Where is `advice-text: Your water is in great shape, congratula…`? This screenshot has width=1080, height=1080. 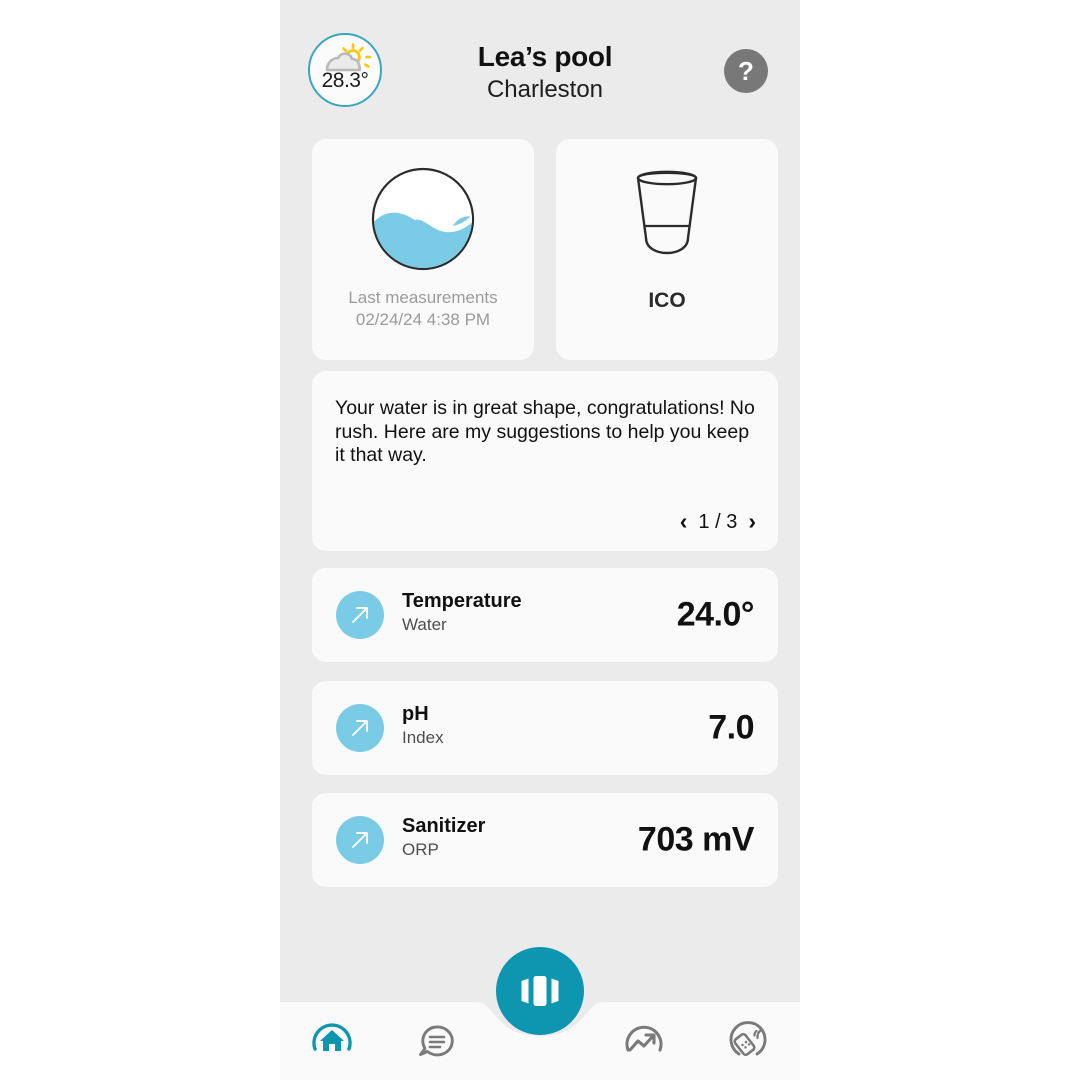
advice-text: Your water is in great shape, congratula… is located at coordinates (545, 431).